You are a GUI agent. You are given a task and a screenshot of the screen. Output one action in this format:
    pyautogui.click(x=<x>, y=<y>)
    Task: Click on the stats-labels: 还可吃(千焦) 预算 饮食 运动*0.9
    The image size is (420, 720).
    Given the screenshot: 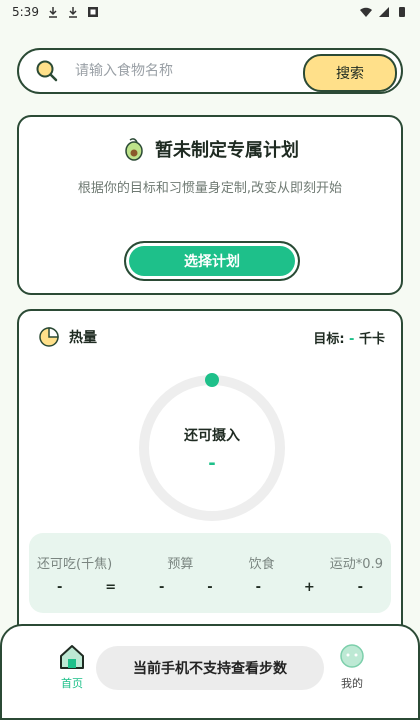 What is the action you would take?
    pyautogui.click(x=210, y=562)
    